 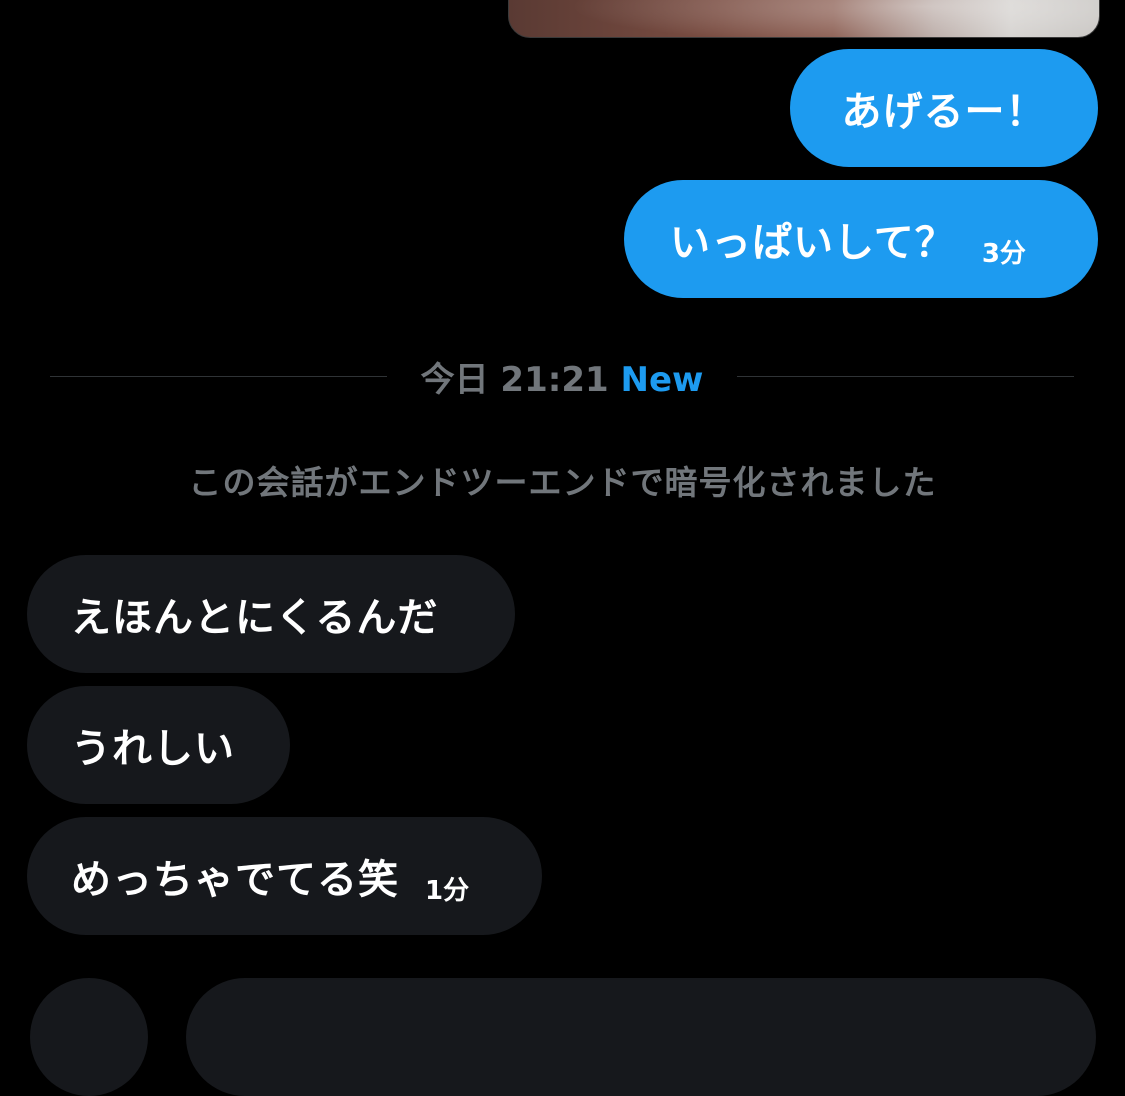 I want to click on message-text: えほんとにくるんだ, so click(x=255, y=618).